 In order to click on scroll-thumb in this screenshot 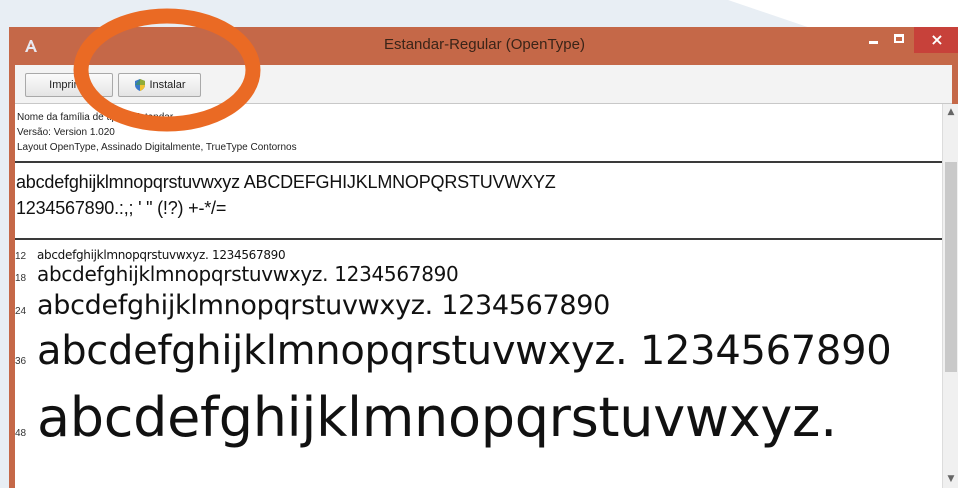, I will do `click(951, 267)`.